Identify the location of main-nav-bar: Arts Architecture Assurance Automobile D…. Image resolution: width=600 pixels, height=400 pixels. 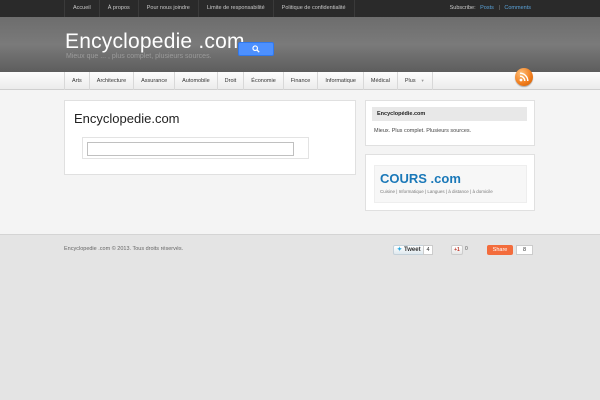
(300, 81).